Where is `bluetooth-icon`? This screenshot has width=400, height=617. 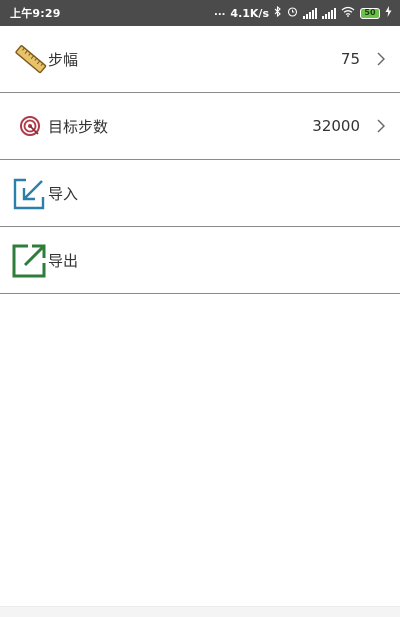 bluetooth-icon is located at coordinates (278, 12).